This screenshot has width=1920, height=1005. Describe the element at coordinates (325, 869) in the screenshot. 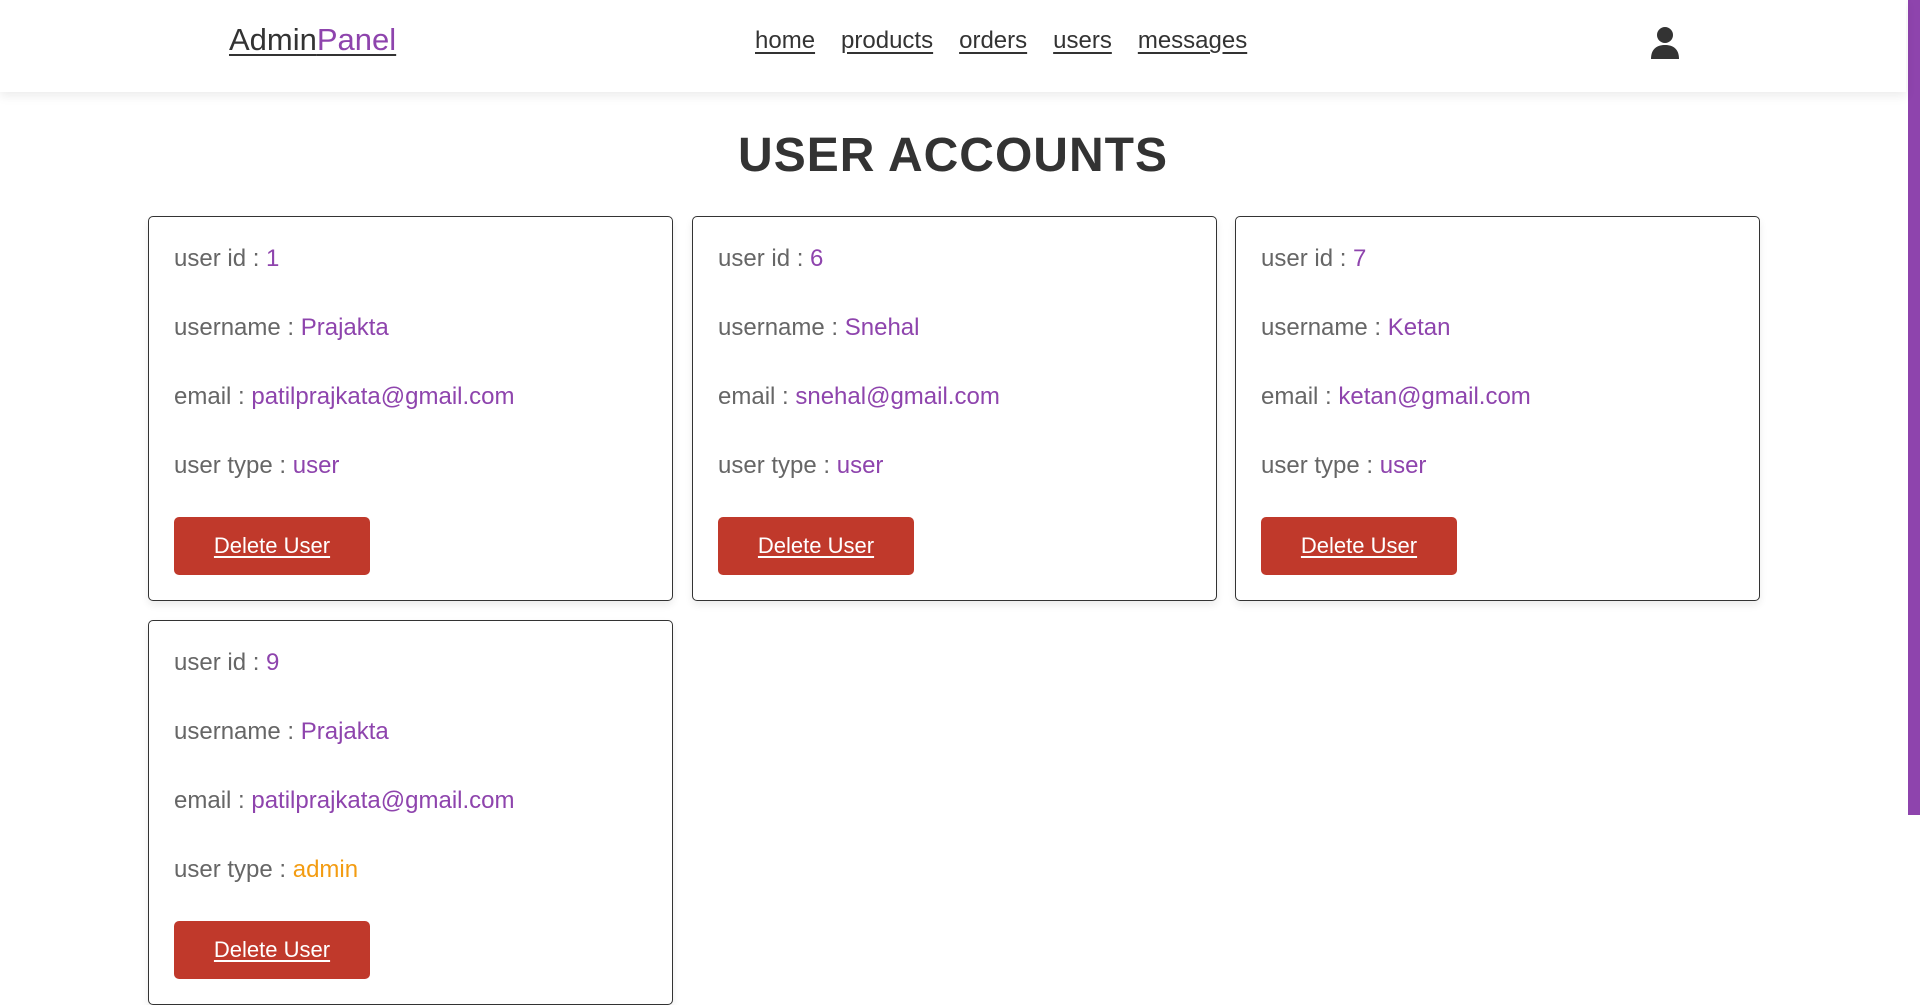

I see `field-value: admin` at that location.